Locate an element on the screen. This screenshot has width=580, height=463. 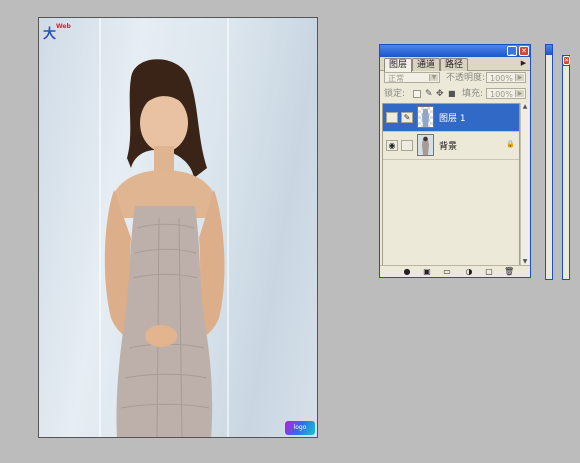
panel-menu-arrow-icon: ▶ is located at coordinates (523, 63).